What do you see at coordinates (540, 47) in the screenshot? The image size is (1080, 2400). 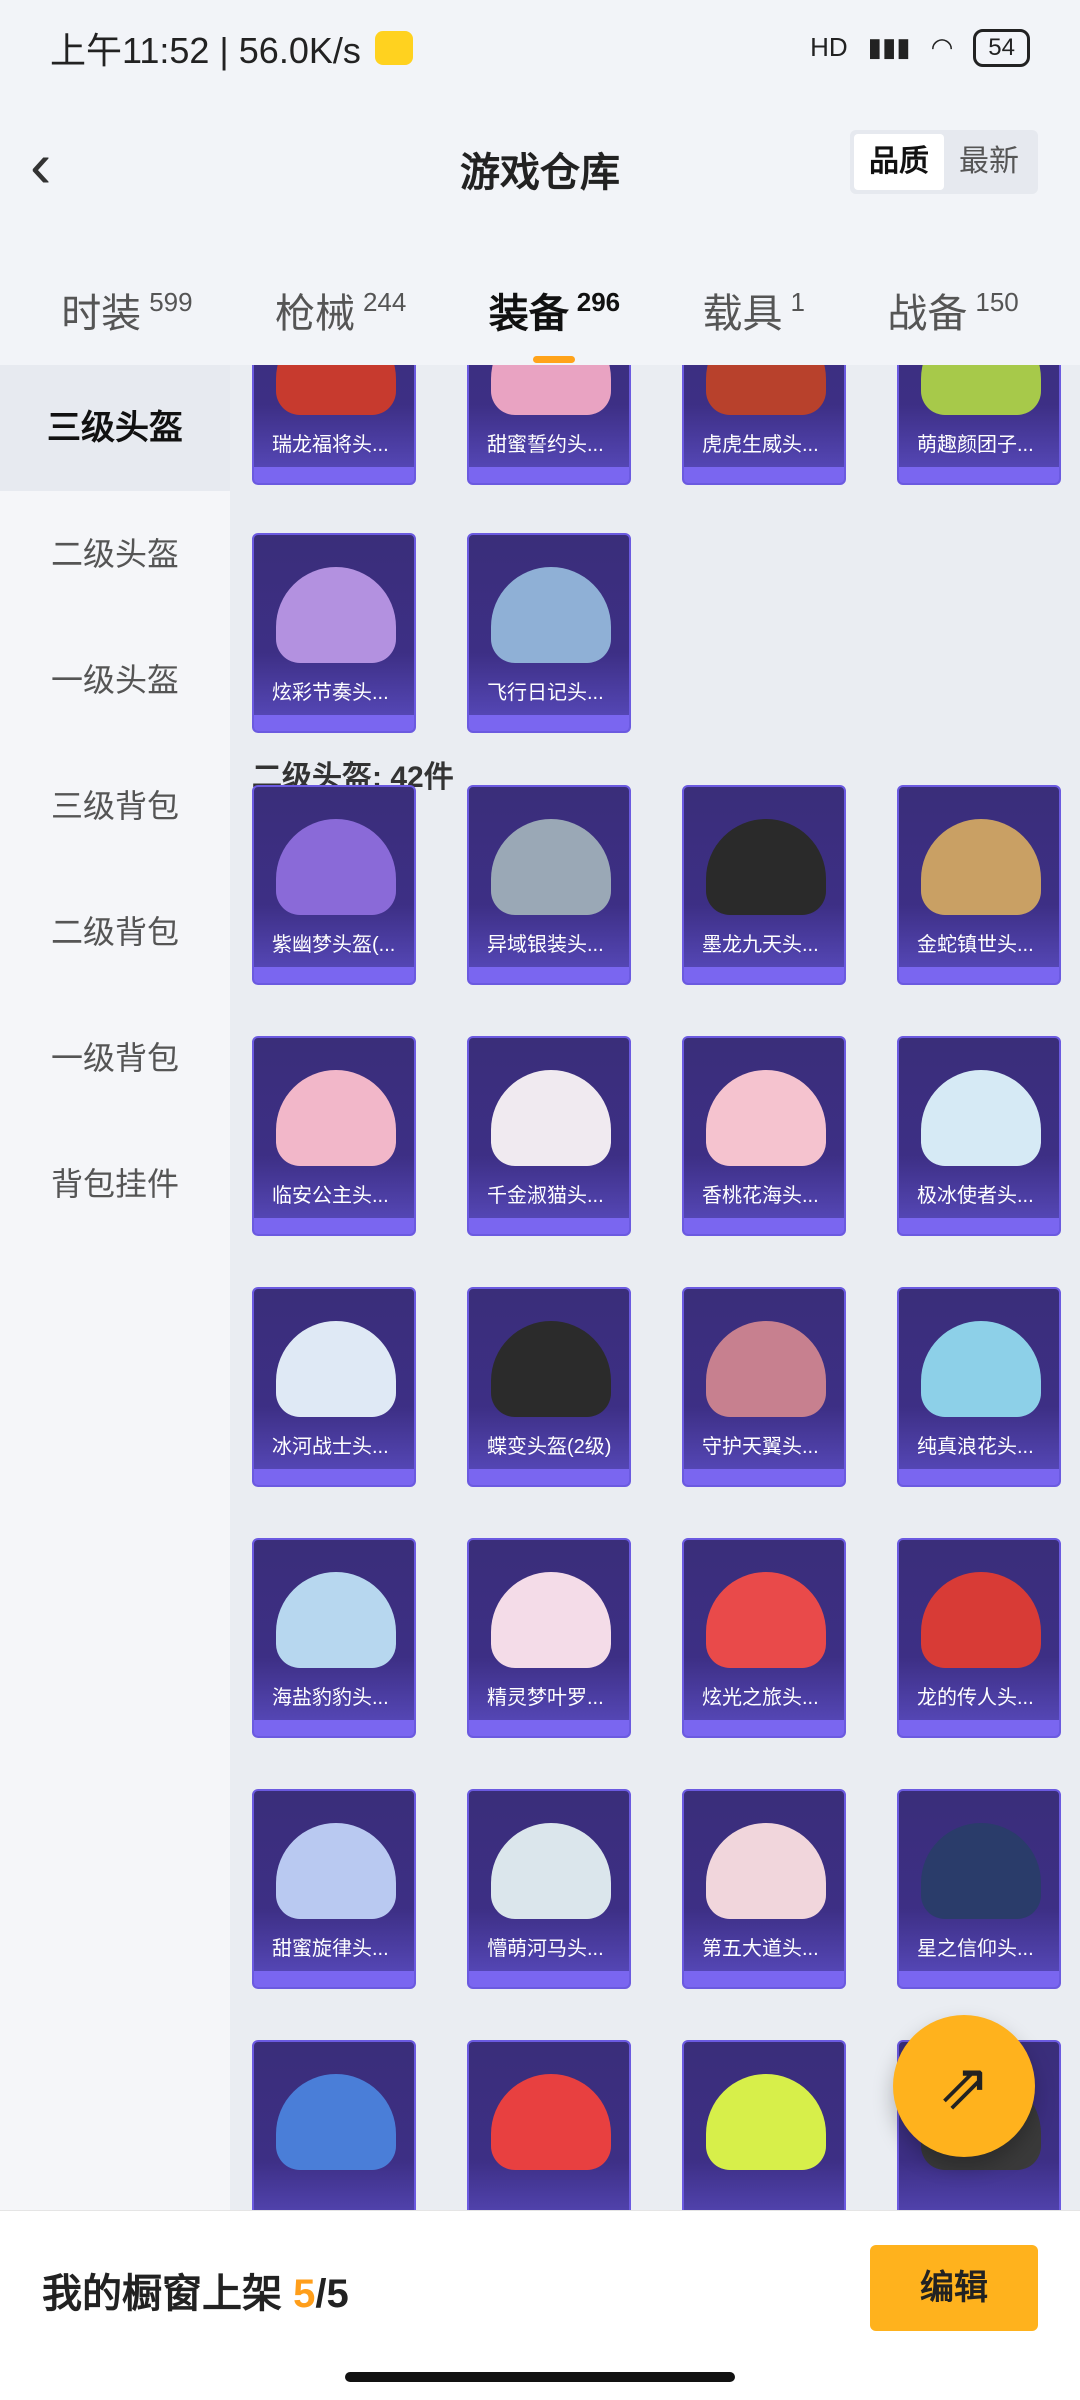 I see `status-bar: 上午11:52 | 56.0K/s HD ▮▮▮ ◠ 54` at bounding box center [540, 47].